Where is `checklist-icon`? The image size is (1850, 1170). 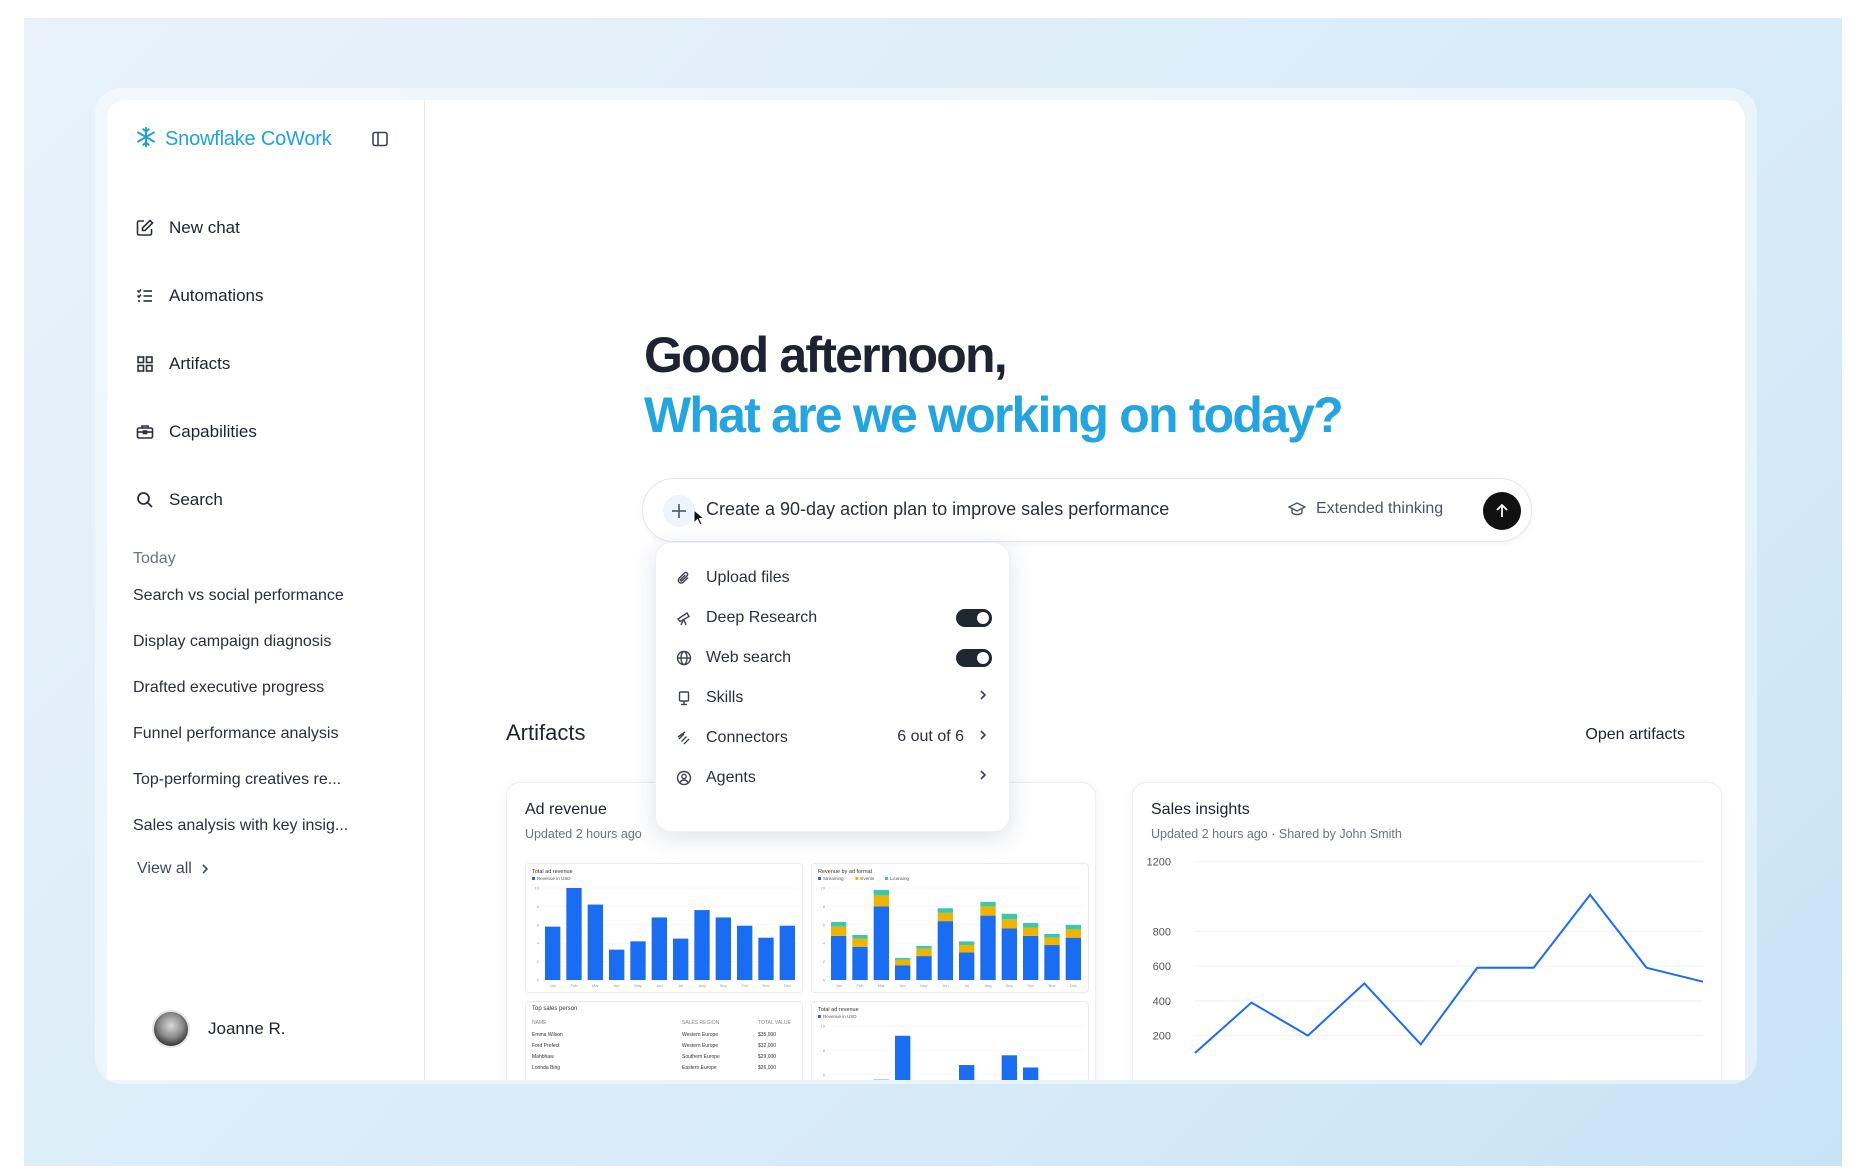 checklist-icon is located at coordinates (144, 295).